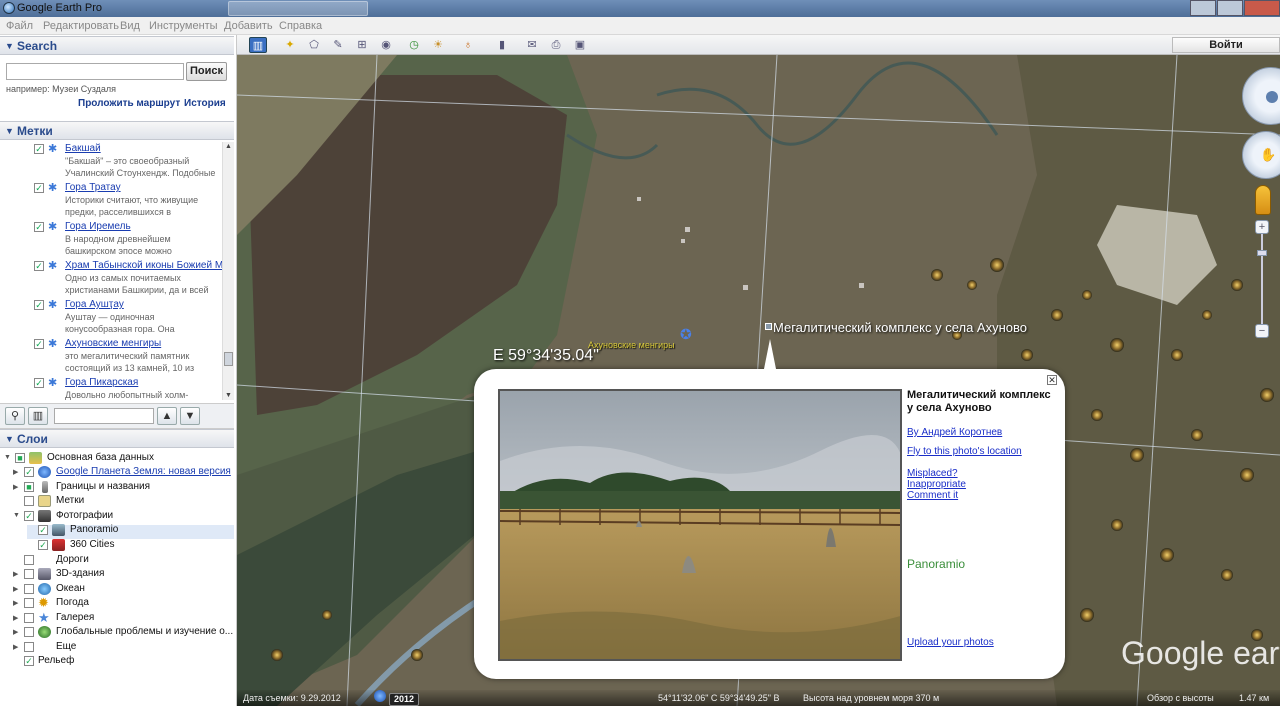 This screenshot has width=1280, height=706. What do you see at coordinates (556, 45) in the screenshot?
I see `print-icon: ⎙` at bounding box center [556, 45].